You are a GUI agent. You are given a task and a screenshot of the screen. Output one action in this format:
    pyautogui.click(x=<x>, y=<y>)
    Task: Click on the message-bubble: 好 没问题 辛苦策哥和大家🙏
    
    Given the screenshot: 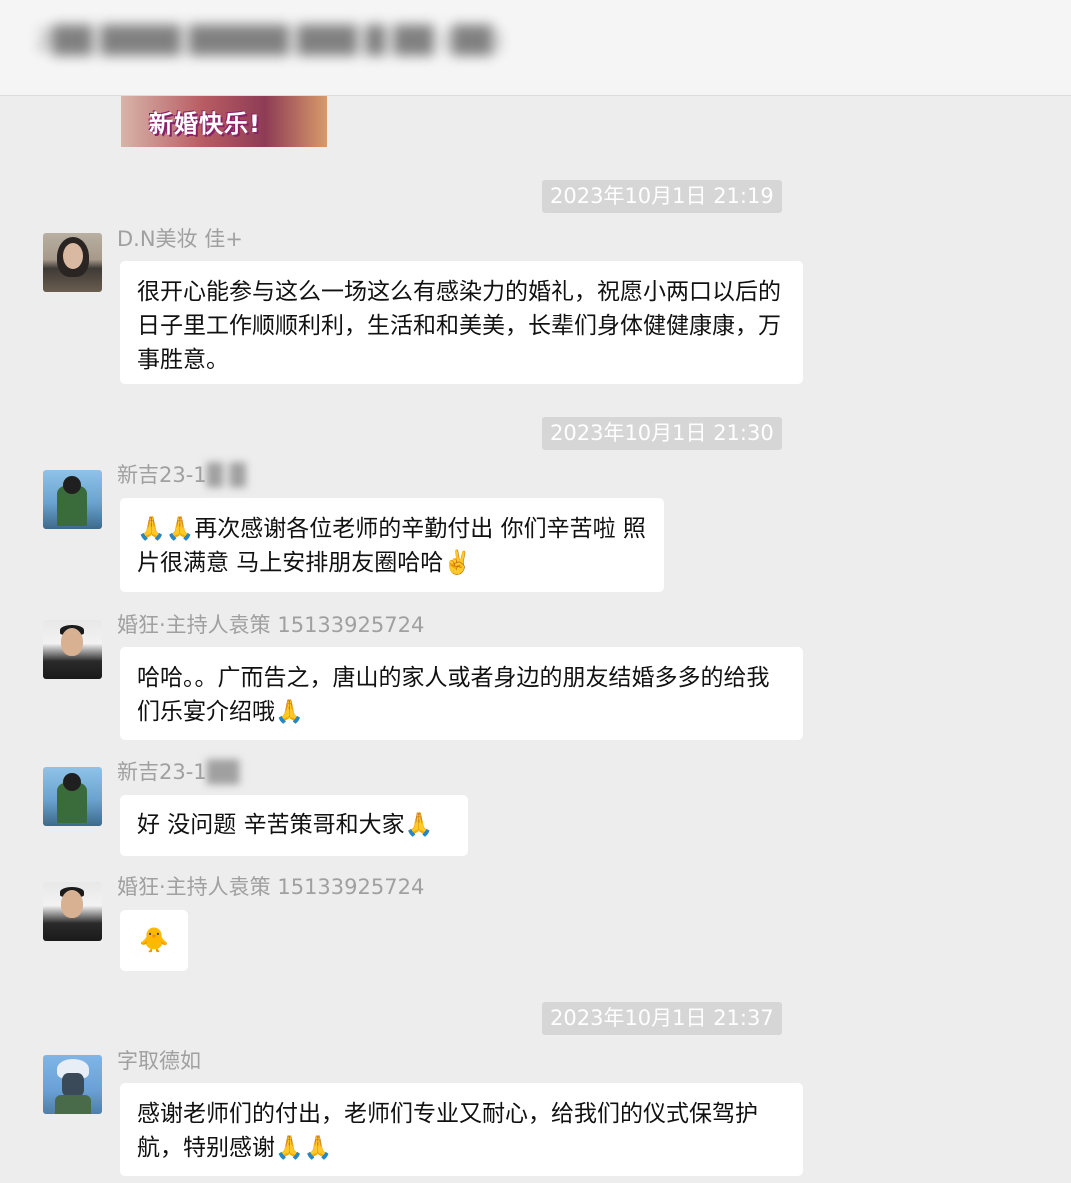 What is the action you would take?
    pyautogui.click(x=294, y=825)
    